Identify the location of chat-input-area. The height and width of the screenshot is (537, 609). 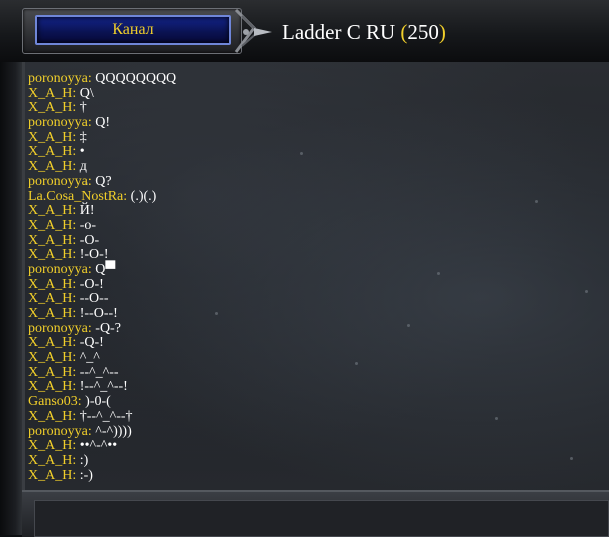
(315, 513).